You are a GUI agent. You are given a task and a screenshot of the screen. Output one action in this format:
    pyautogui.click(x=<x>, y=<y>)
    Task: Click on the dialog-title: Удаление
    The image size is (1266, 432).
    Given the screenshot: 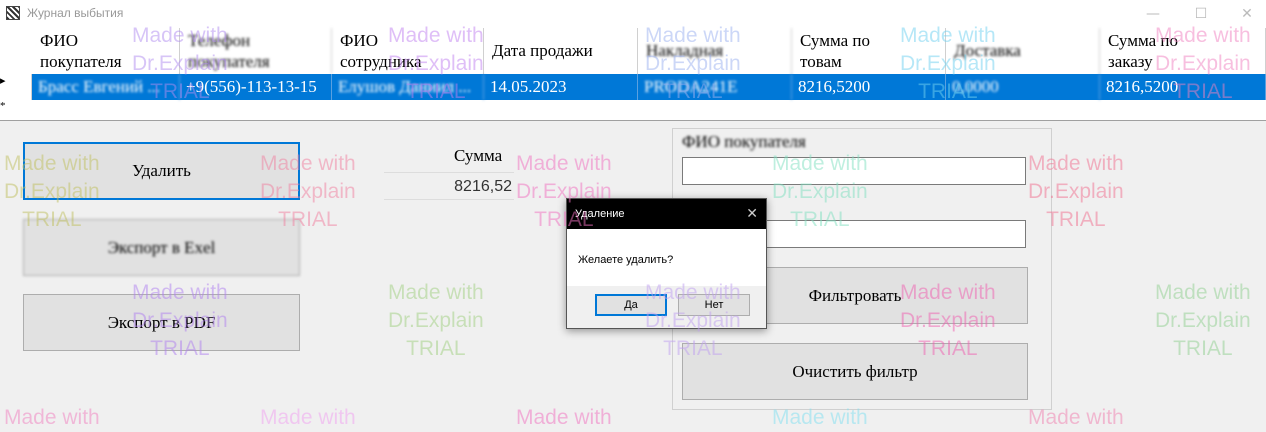 What is the action you would take?
    pyautogui.click(x=600, y=214)
    